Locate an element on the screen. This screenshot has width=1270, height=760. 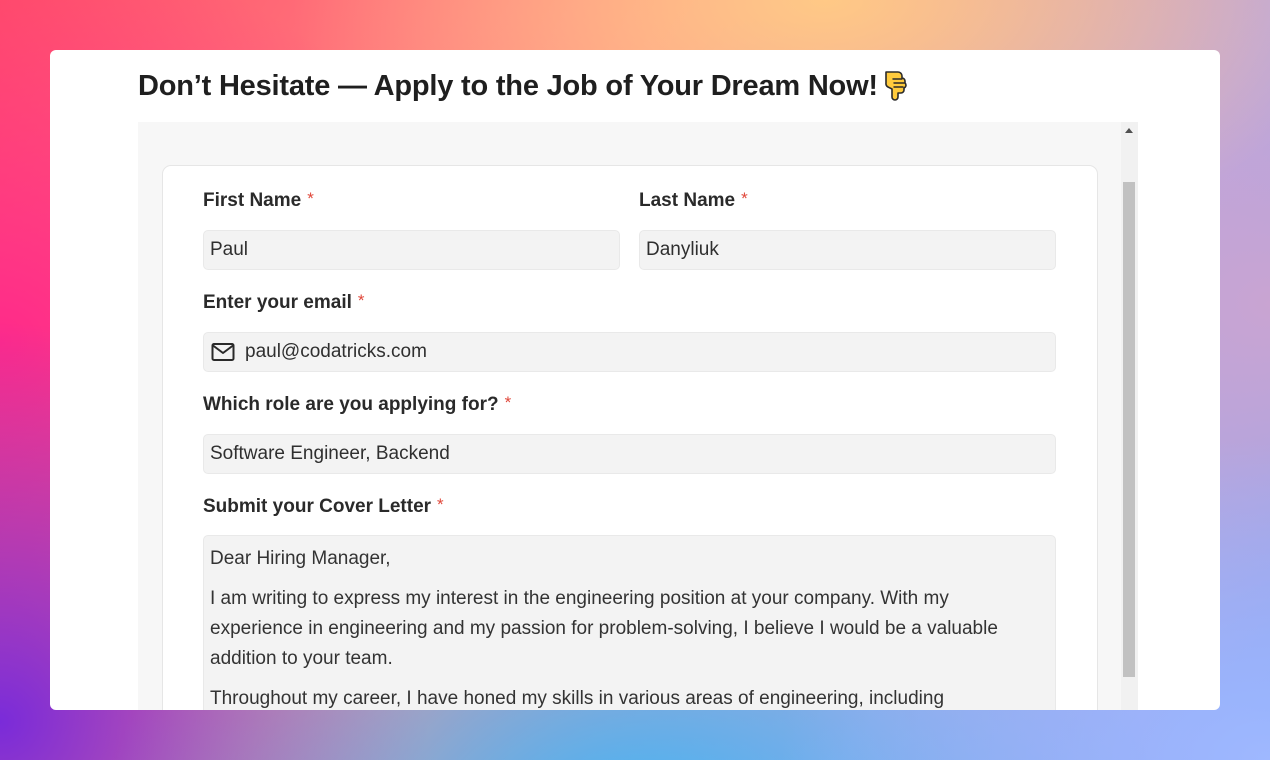
mail-icon is located at coordinates (223, 352).